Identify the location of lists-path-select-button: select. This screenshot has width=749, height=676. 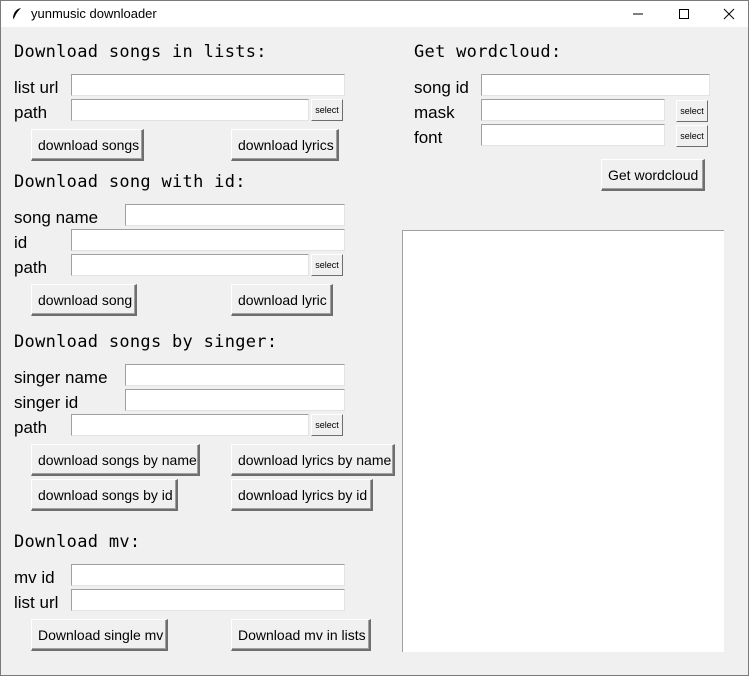
(327, 110).